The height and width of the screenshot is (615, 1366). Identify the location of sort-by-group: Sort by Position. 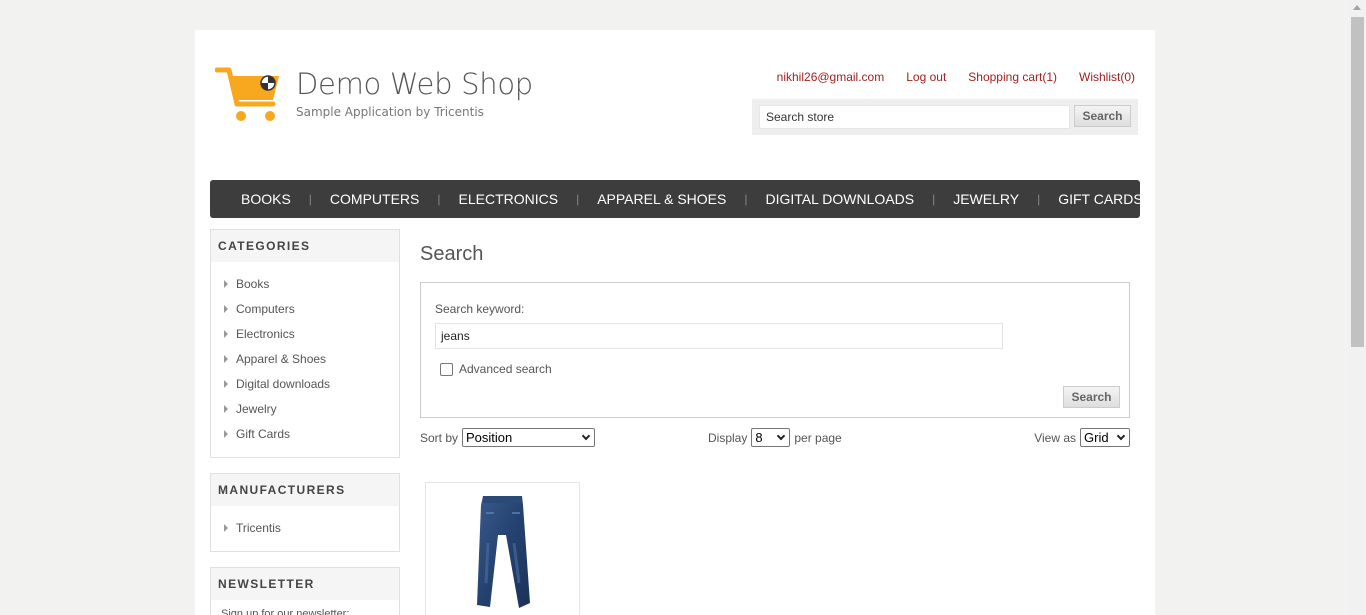
(508, 437).